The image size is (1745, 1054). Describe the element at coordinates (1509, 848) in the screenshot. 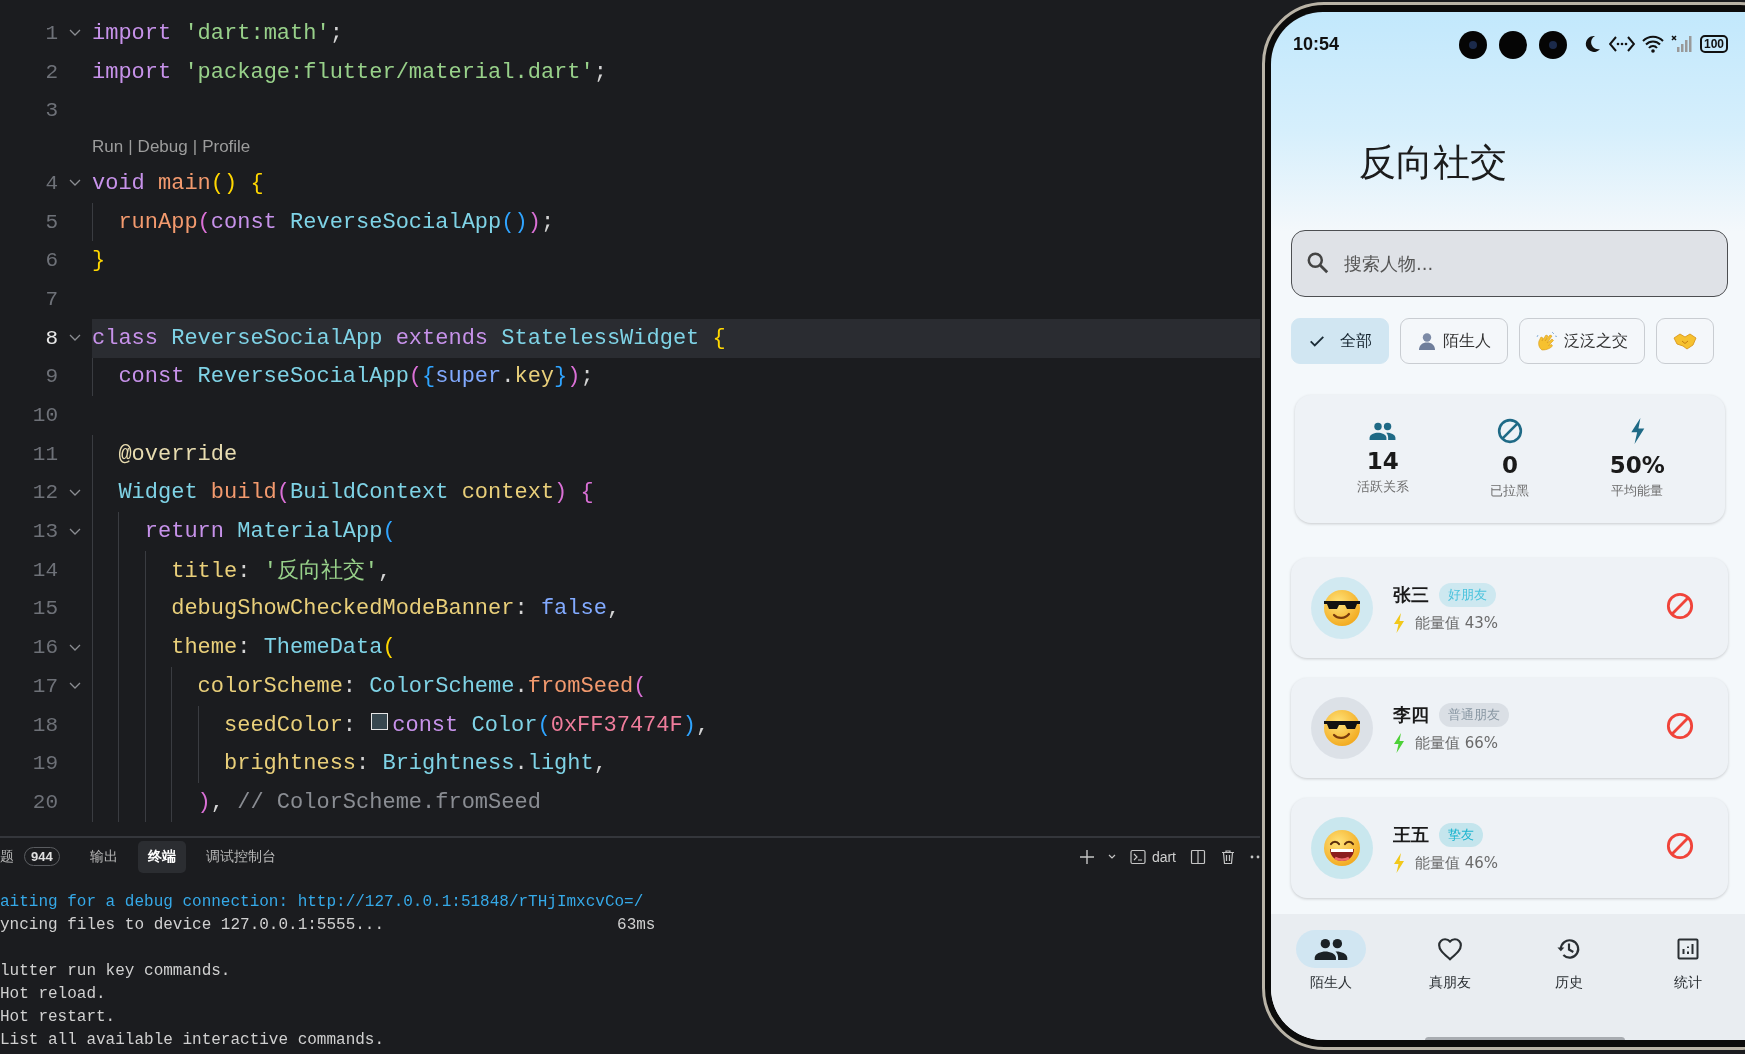

I see `person-card: 王五 挚友 能量值 46%` at that location.